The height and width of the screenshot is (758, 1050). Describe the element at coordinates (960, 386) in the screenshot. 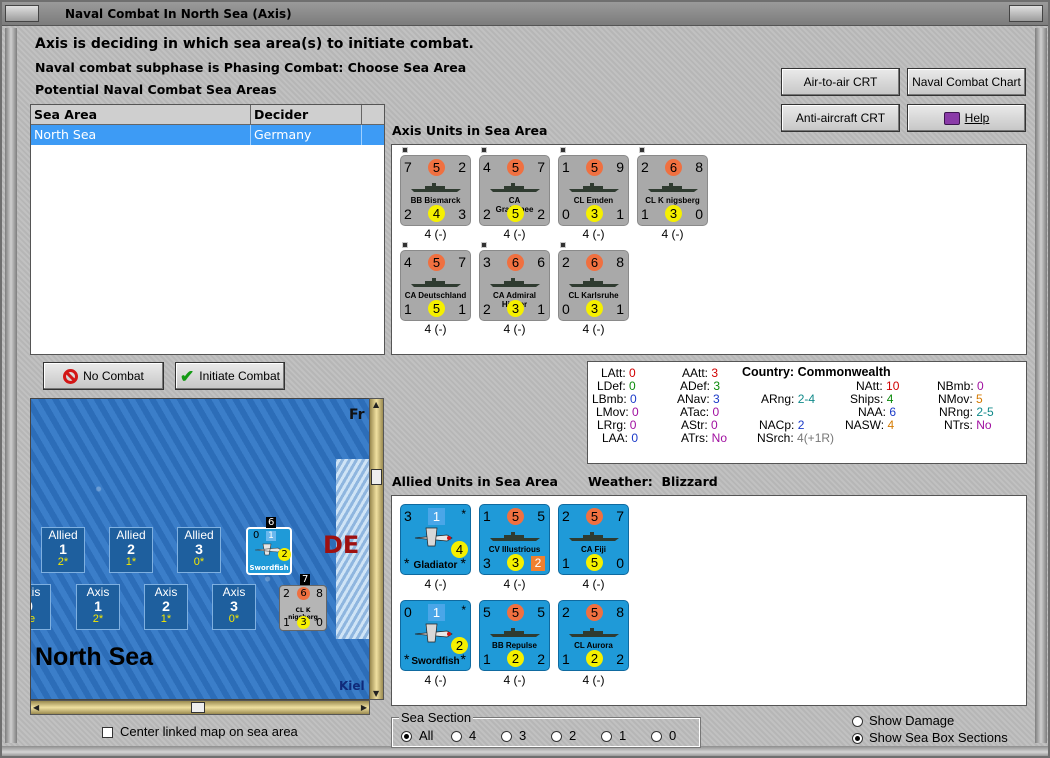

I see `stat-nbmb: NBmb: 0` at that location.